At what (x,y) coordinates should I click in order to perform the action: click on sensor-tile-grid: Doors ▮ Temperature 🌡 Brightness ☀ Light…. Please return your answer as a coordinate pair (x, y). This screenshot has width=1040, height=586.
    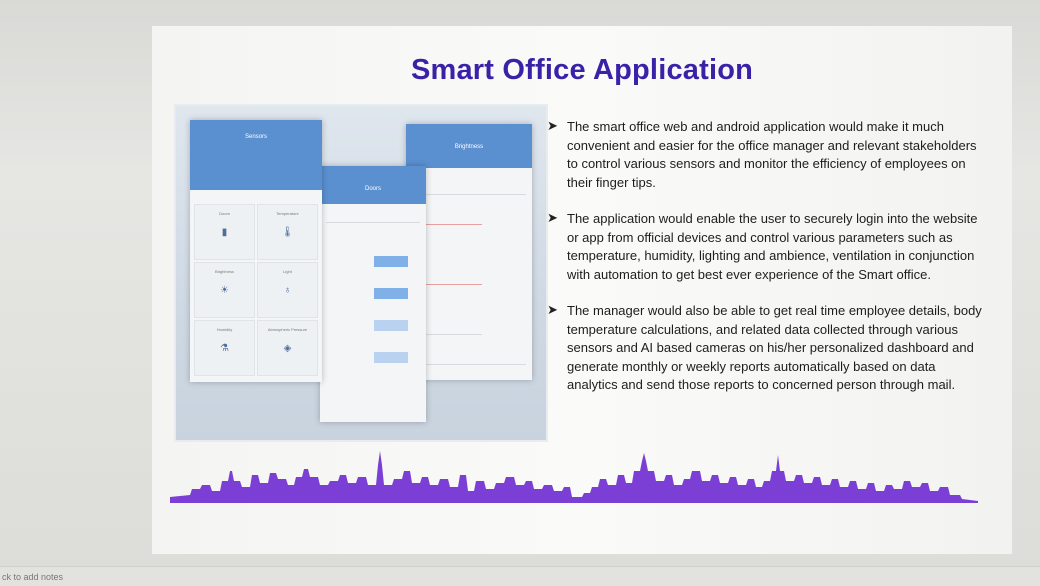
    Looking at the image, I should click on (256, 290).